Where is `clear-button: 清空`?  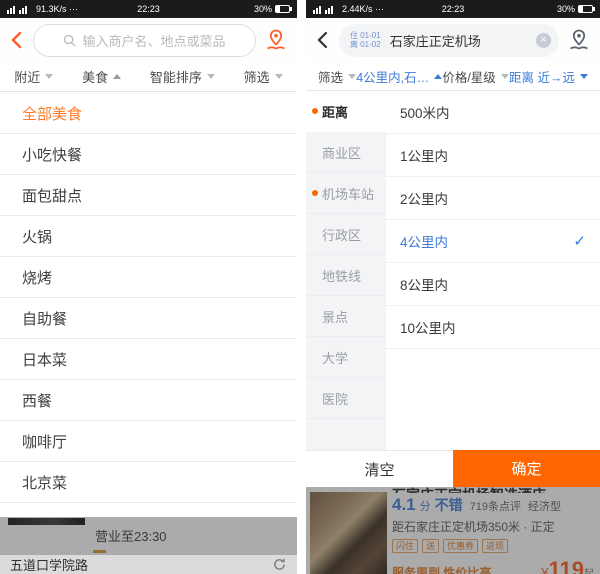
clear-button: 清空 is located at coordinates (379, 468).